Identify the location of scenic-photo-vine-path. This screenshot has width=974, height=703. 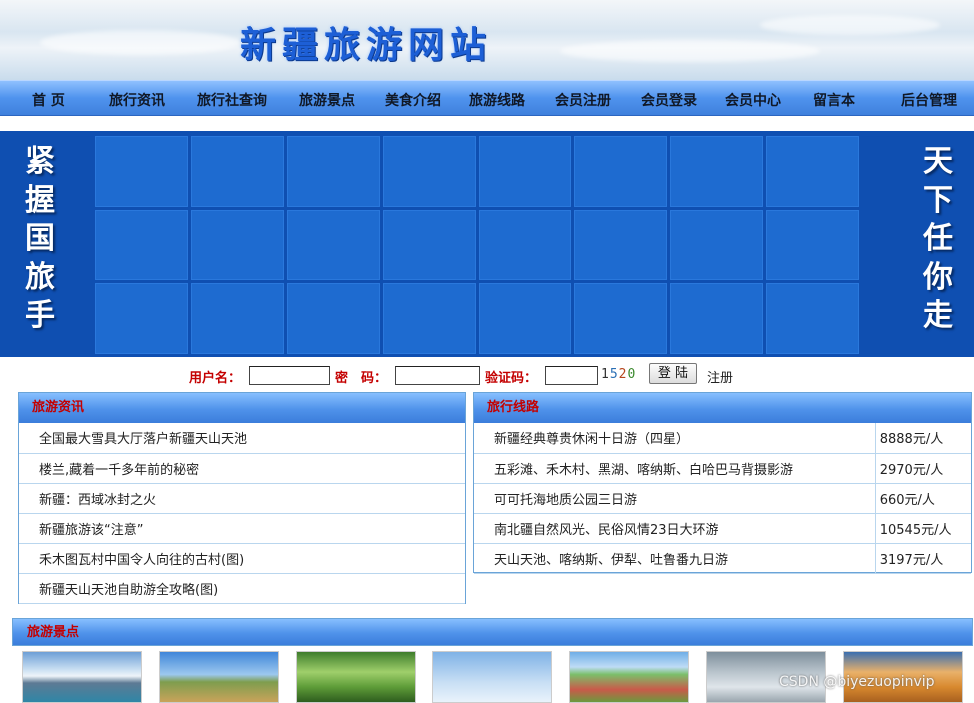
(356, 677).